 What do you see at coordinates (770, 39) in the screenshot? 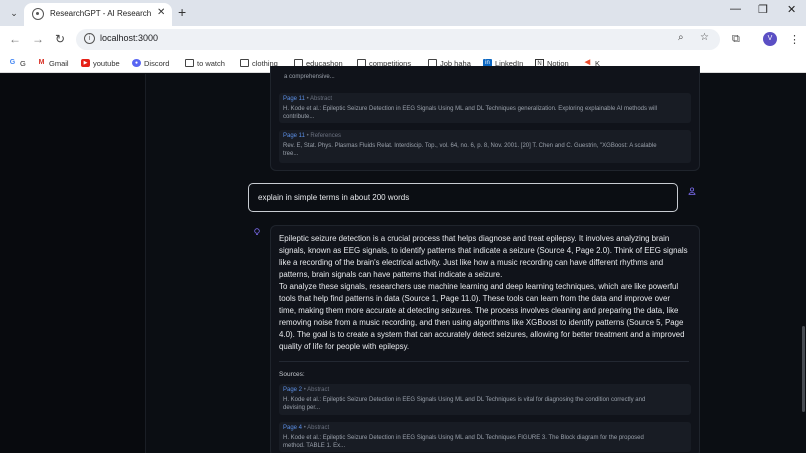
I see `profile-avatar: V` at bounding box center [770, 39].